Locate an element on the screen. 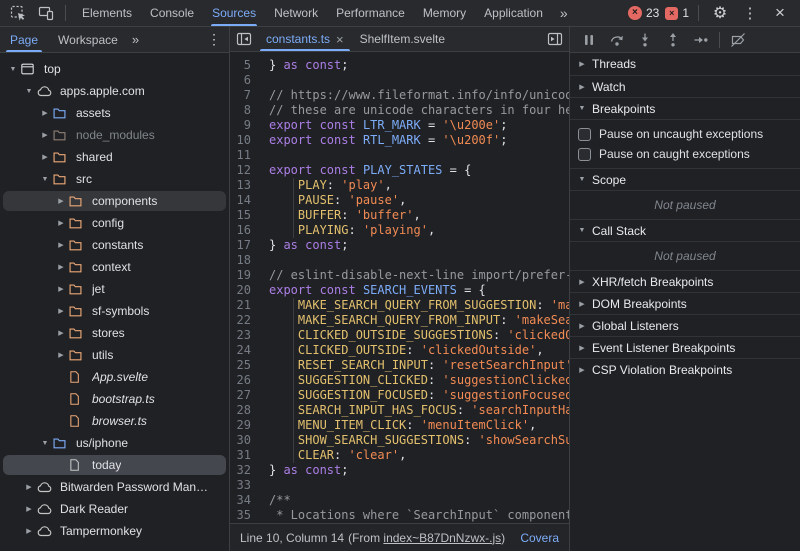  panel-tab-application: Application is located at coordinates (513, 13).